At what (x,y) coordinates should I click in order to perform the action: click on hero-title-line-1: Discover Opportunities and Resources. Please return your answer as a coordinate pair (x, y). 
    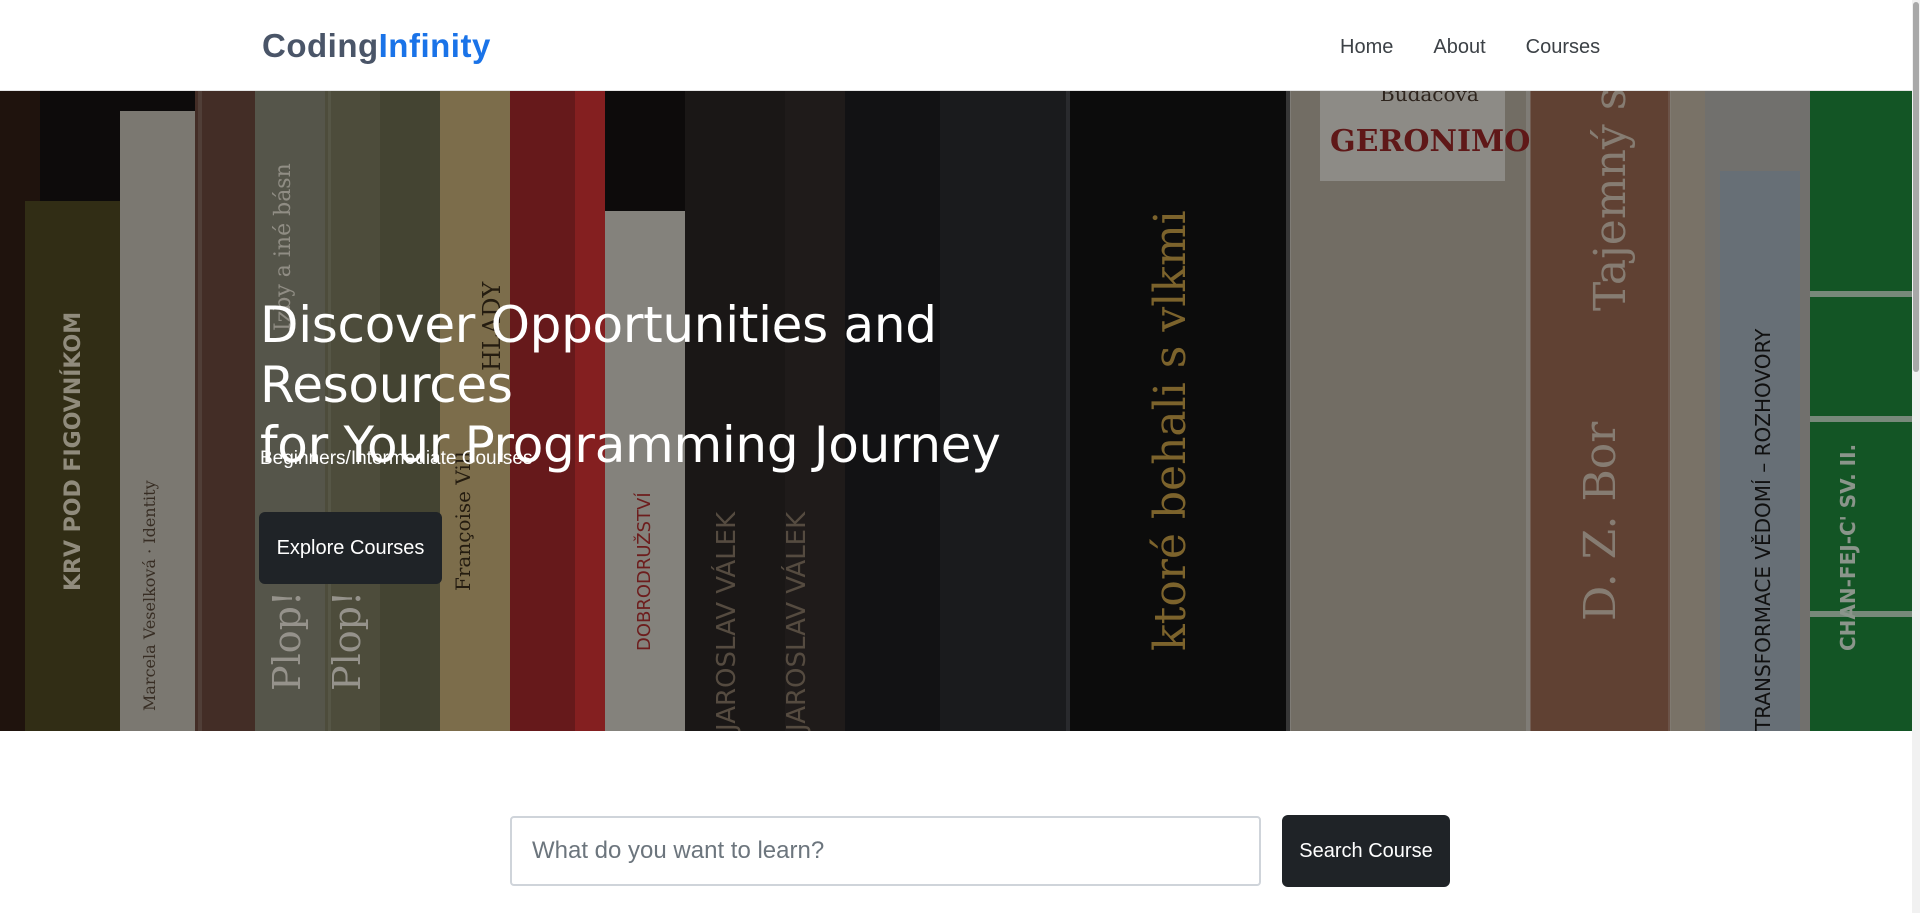
    Looking at the image, I should click on (598, 355).